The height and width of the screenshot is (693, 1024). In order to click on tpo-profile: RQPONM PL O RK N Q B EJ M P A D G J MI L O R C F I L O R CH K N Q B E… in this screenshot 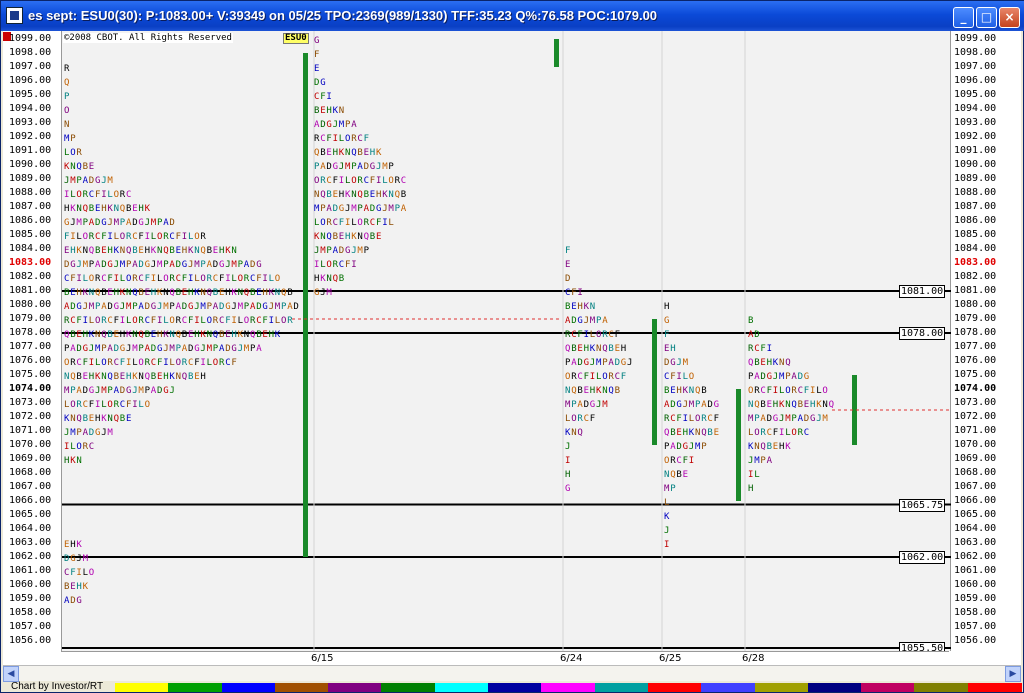, I will do `click(181, 265)`.